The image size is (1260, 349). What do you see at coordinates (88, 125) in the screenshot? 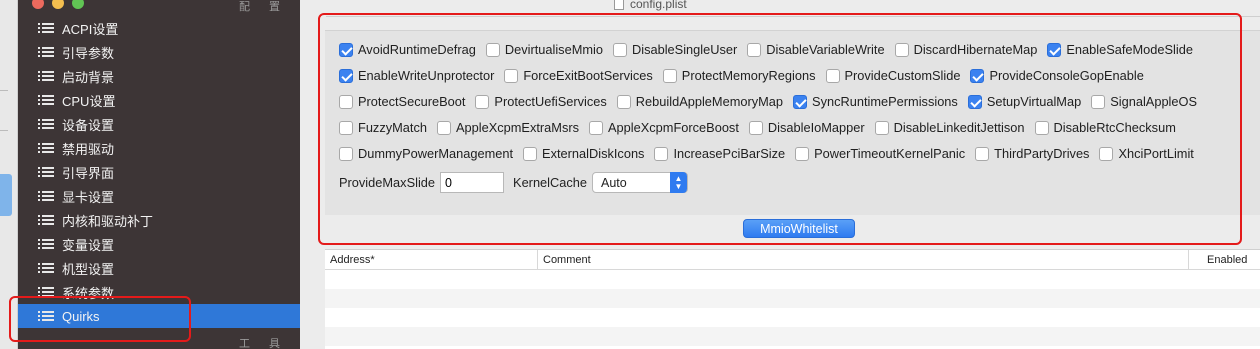
I see `sidebar-item-label: 设备设置` at bounding box center [88, 125].